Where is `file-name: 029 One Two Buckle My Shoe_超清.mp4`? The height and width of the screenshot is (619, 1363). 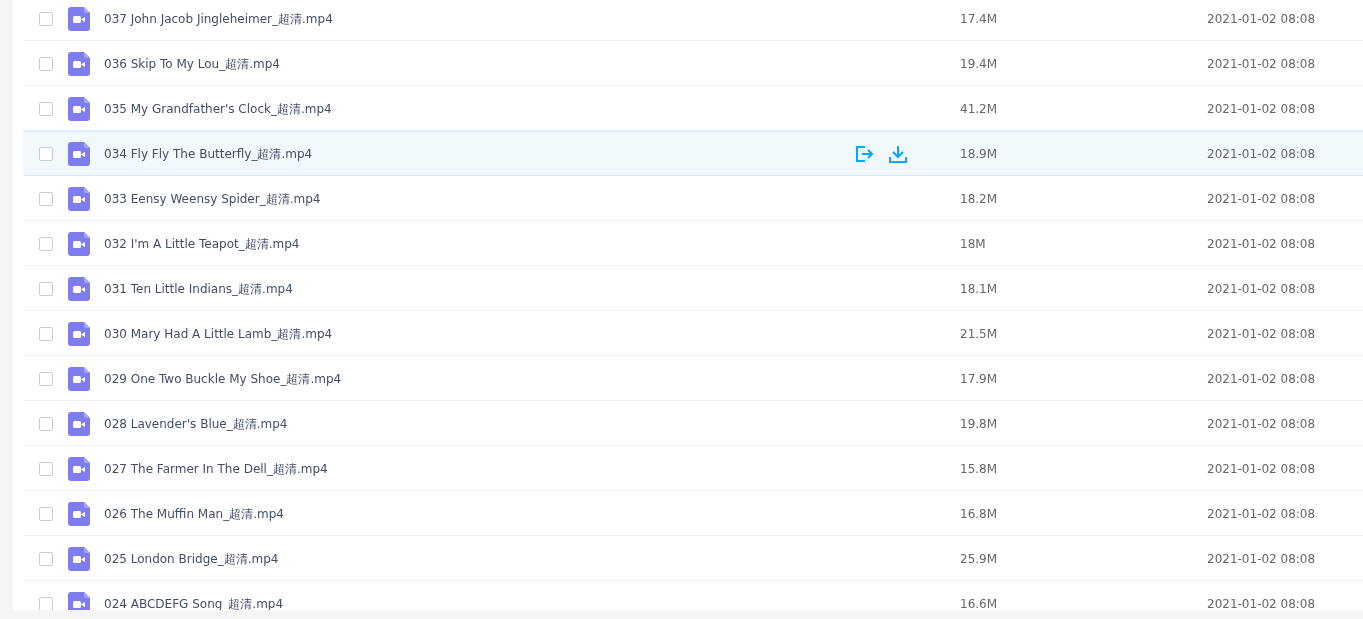
file-name: 029 One Two Buckle My Shoe_超清.mp4 is located at coordinates (479, 378).